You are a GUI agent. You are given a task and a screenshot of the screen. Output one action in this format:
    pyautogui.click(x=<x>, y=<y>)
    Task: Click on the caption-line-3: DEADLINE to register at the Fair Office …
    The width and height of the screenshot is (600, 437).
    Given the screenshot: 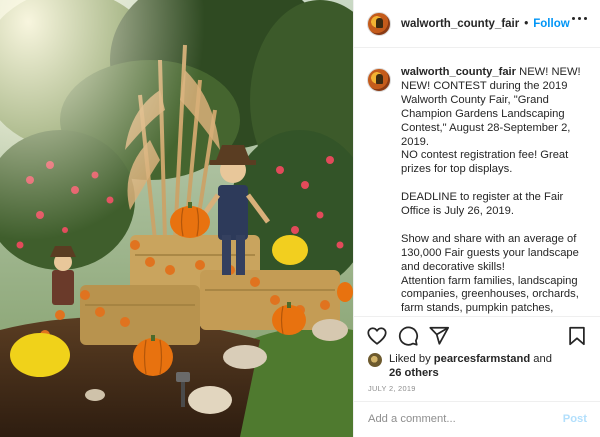 What is the action you would take?
    pyautogui.click(x=482, y=204)
    